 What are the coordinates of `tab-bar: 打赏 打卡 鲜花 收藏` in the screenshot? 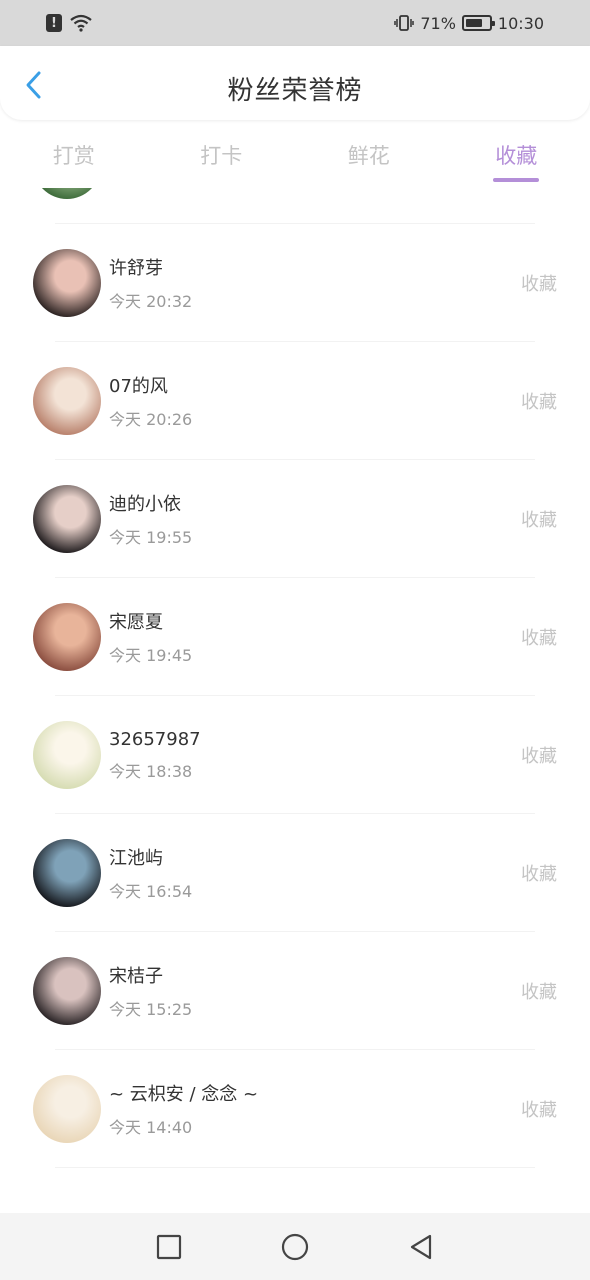 It's located at (295, 160).